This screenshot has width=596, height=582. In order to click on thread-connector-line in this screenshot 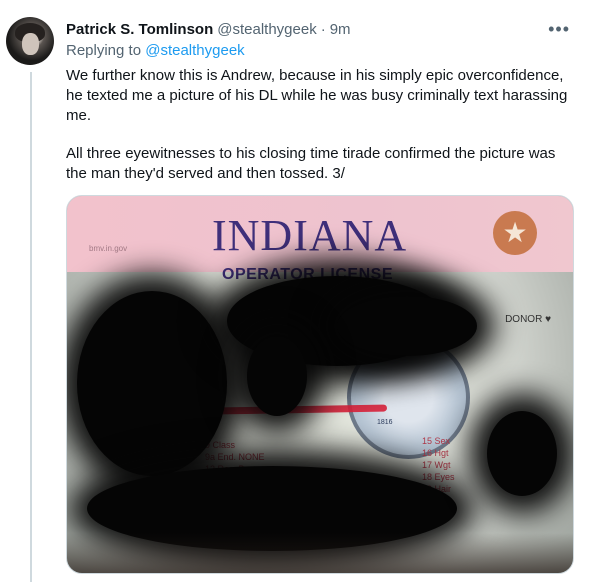, I will do `click(31, 327)`.